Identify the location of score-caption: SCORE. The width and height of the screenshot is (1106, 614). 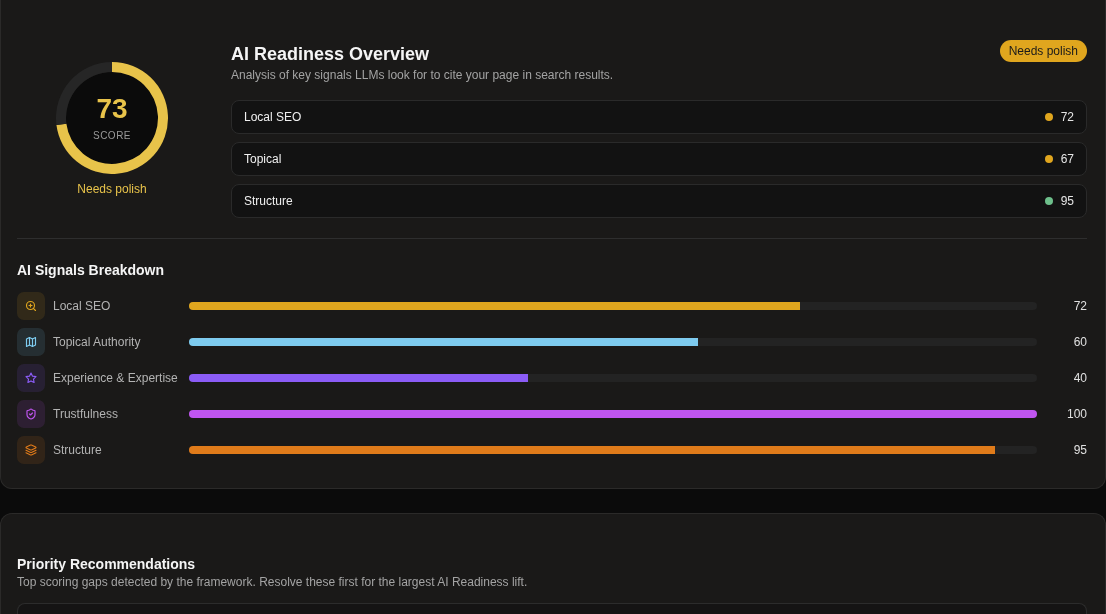
(112, 136).